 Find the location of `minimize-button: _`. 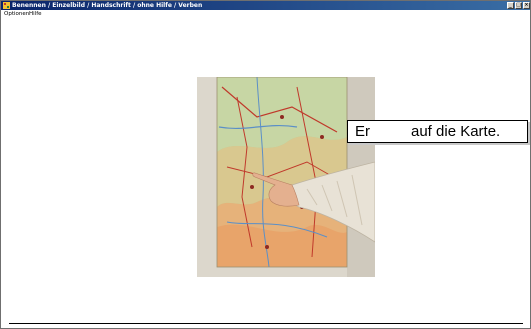

minimize-button: _ is located at coordinates (510, 5).